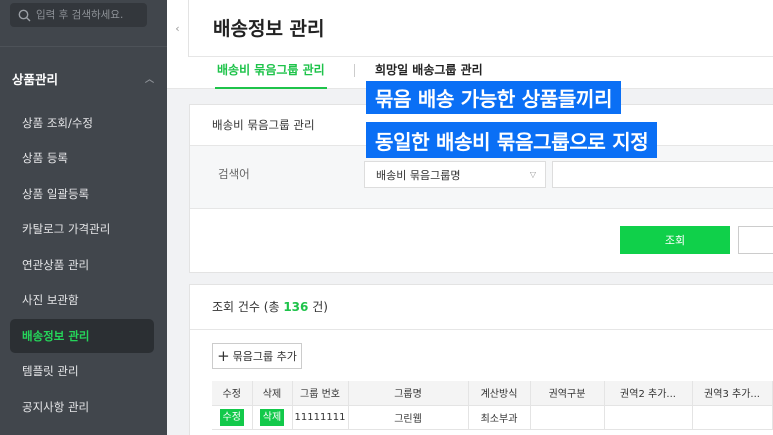  Describe the element at coordinates (88, 15) in the screenshot. I see `sidebar-search-input` at that location.